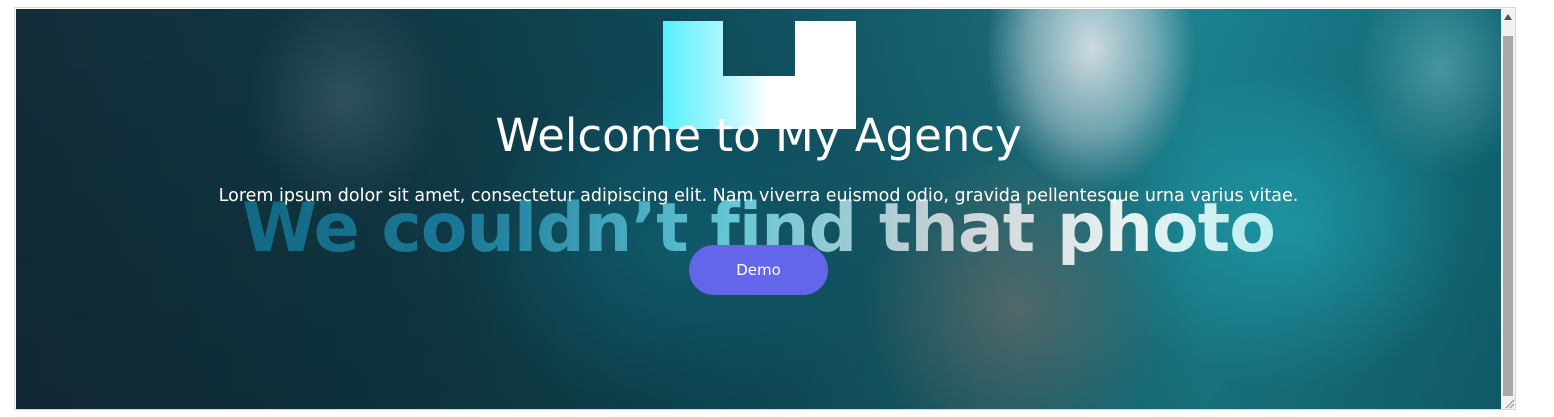 The height and width of the screenshot is (417, 1554). I want to click on scroll-up-arrow-icon, so click(1508, 17).